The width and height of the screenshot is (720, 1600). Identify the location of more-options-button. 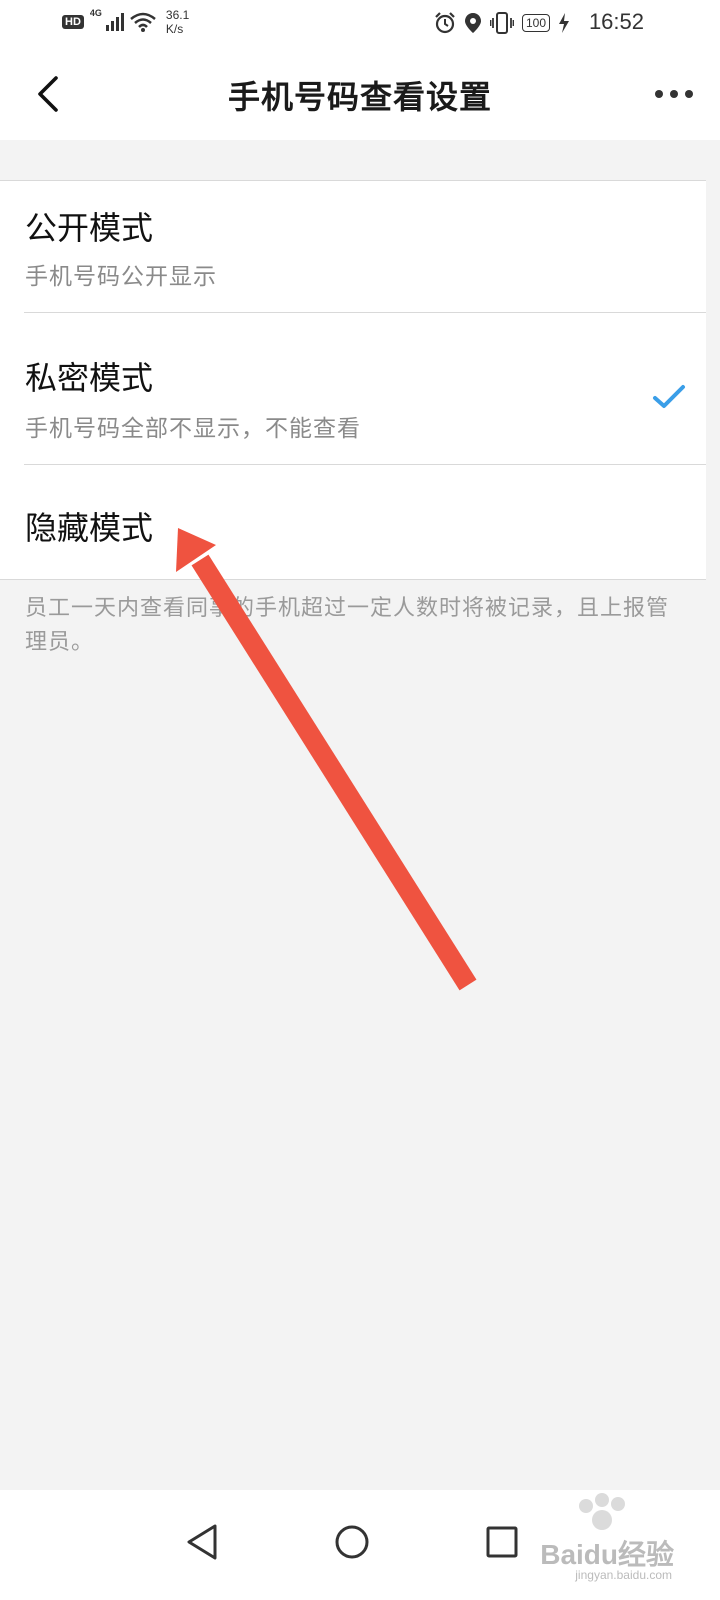
(674, 94).